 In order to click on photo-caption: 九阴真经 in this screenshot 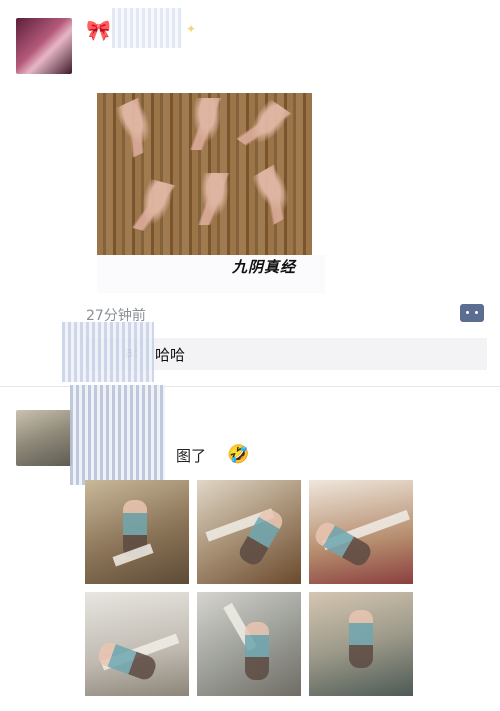, I will do `click(264, 267)`.